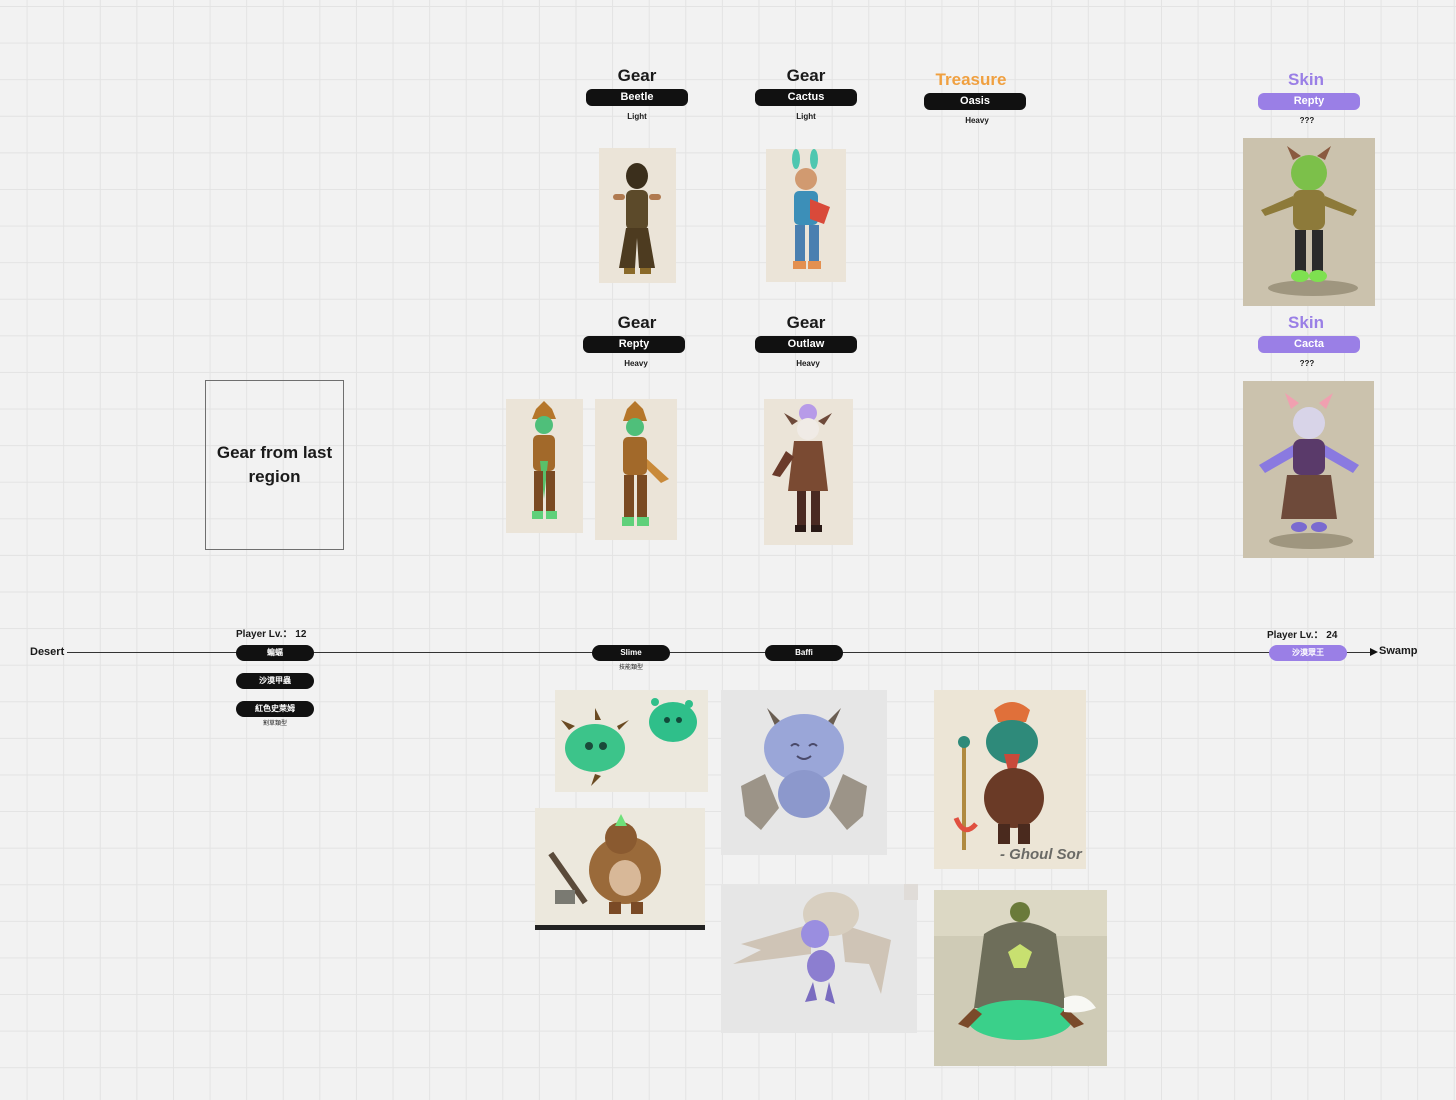 This screenshot has height=1100, width=1456. Describe the element at coordinates (808, 472) in the screenshot. I see `outlaw-gear-image` at that location.